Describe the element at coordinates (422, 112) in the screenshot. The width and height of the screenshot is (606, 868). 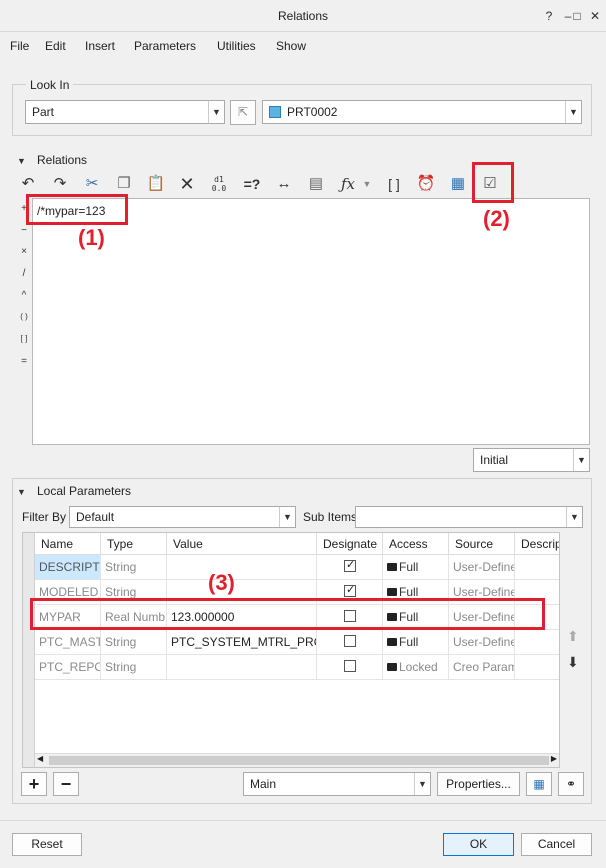
I see `look-in-model-select: PRT0002 ▼` at that location.